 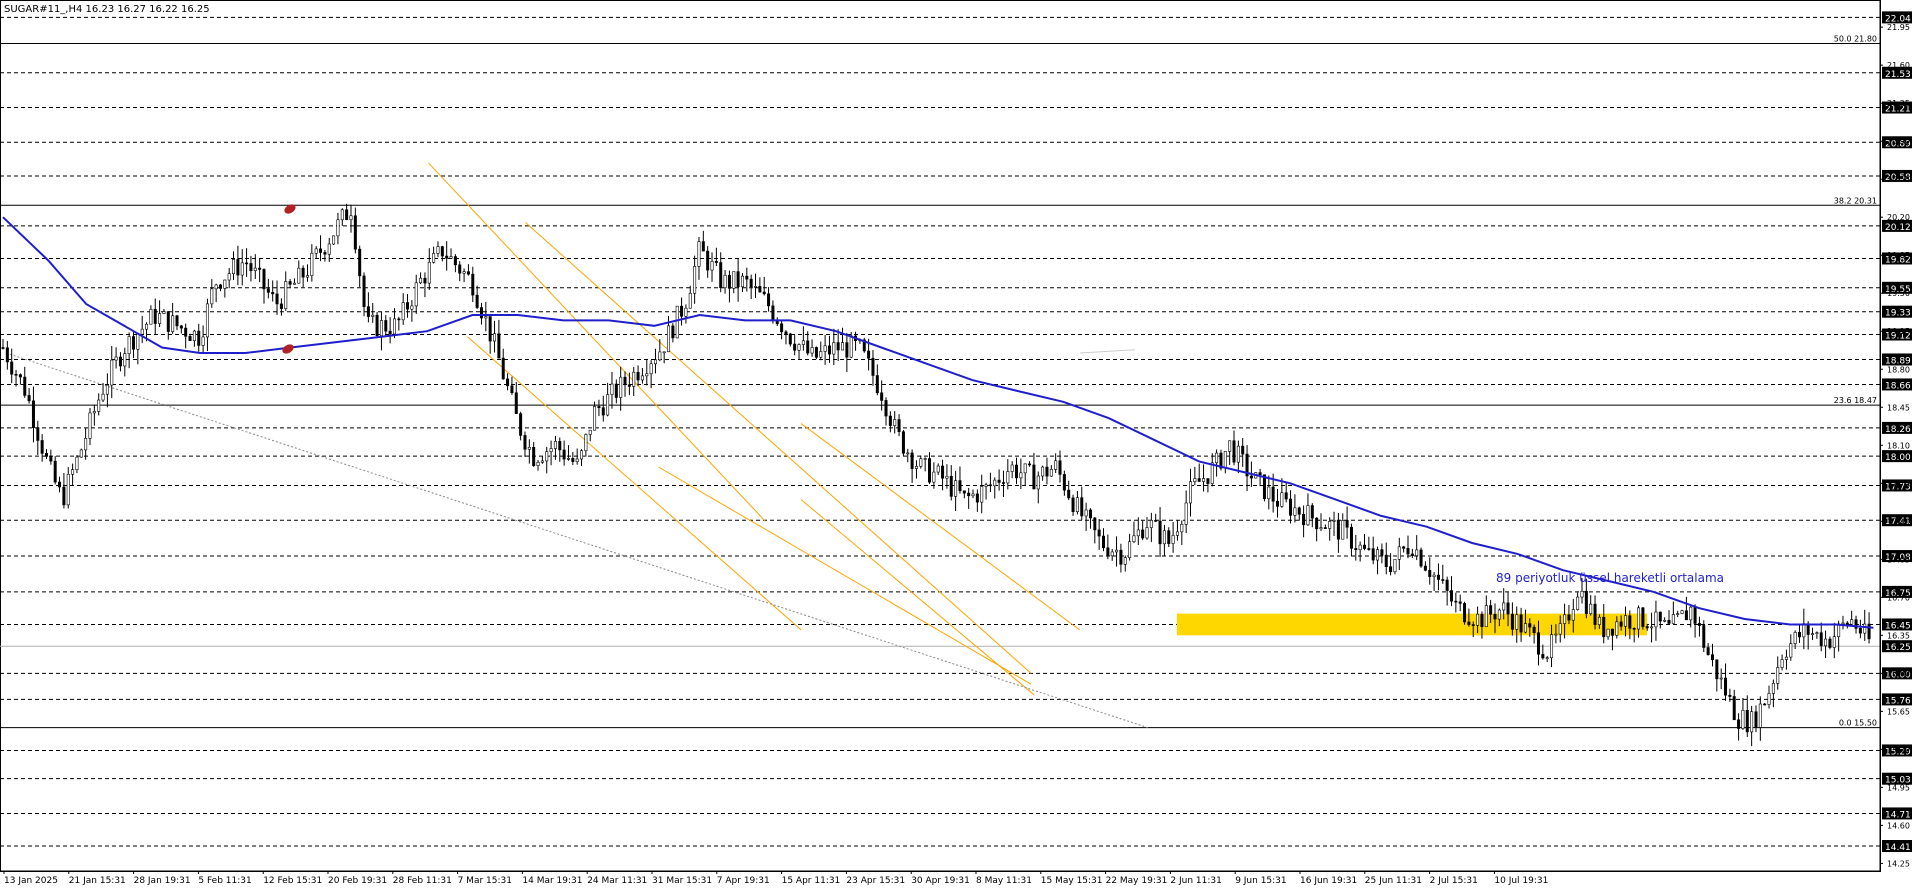 What do you see at coordinates (1898, 815) in the screenshot?
I see `level-price-label: 14.71` at bounding box center [1898, 815].